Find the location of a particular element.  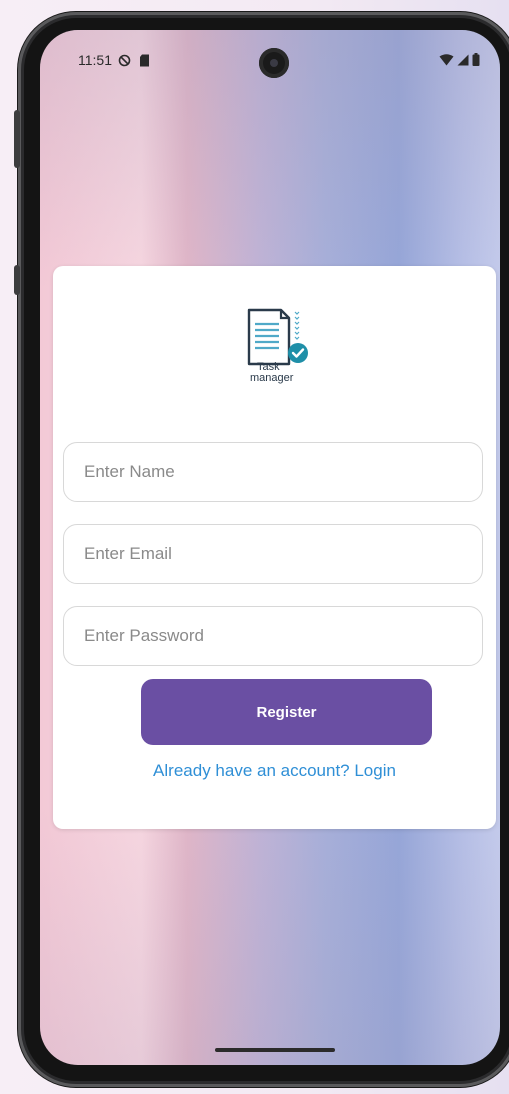

logo-line2: manager is located at coordinates (272, 378).